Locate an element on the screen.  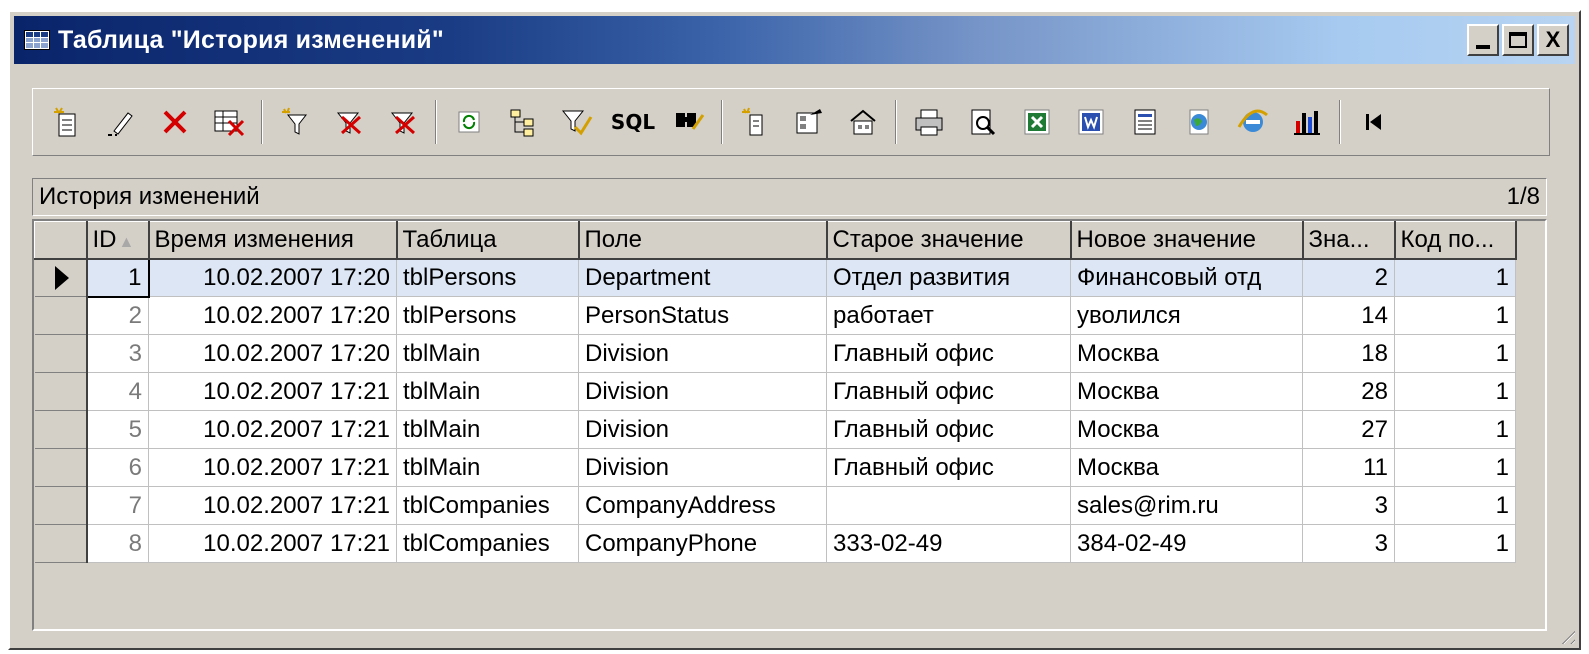
cell-new: Финансовый отд is located at coordinates (1186, 277).